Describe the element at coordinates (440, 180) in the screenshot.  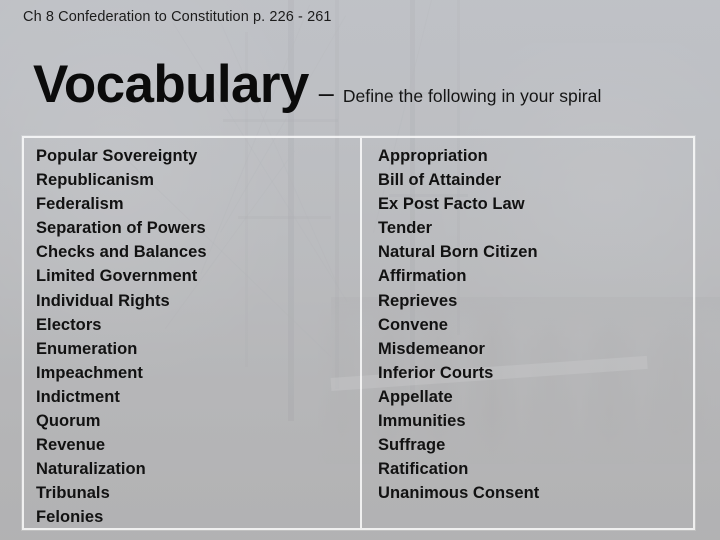
I see `vocabulary-term: Bill of Attainder` at that location.